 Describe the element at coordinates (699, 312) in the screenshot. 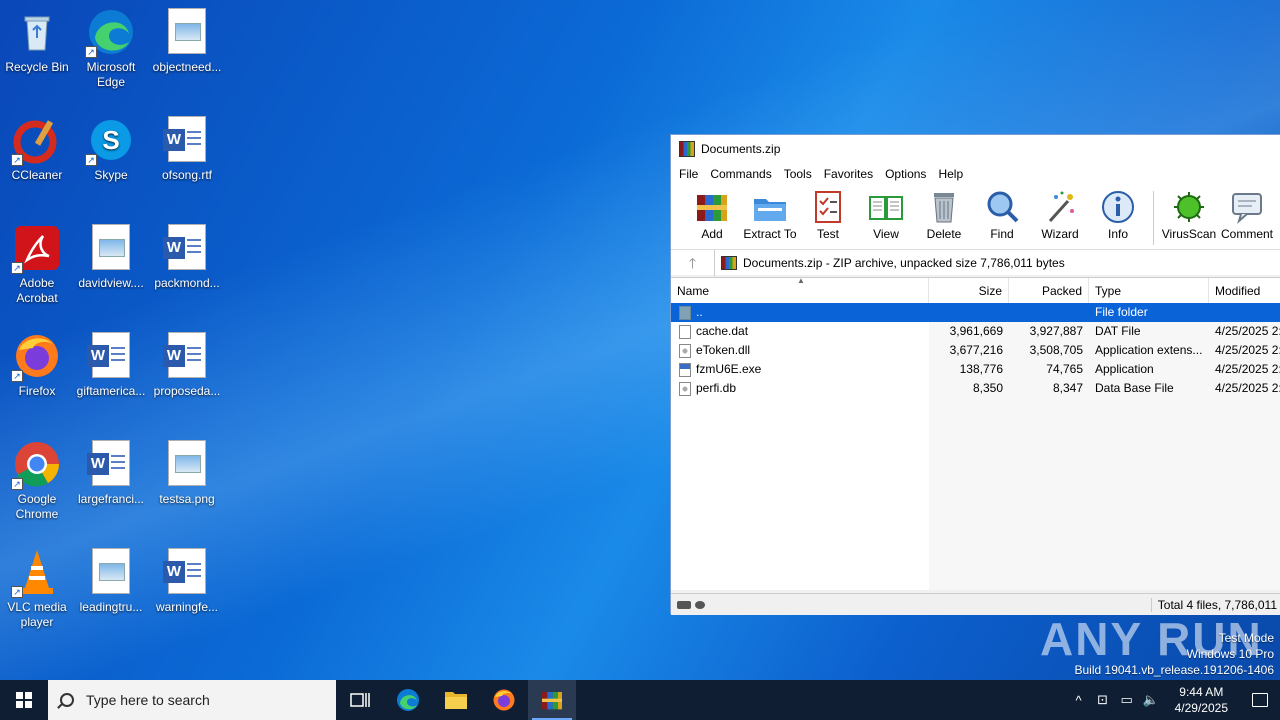

I see `file-name: ..` at that location.